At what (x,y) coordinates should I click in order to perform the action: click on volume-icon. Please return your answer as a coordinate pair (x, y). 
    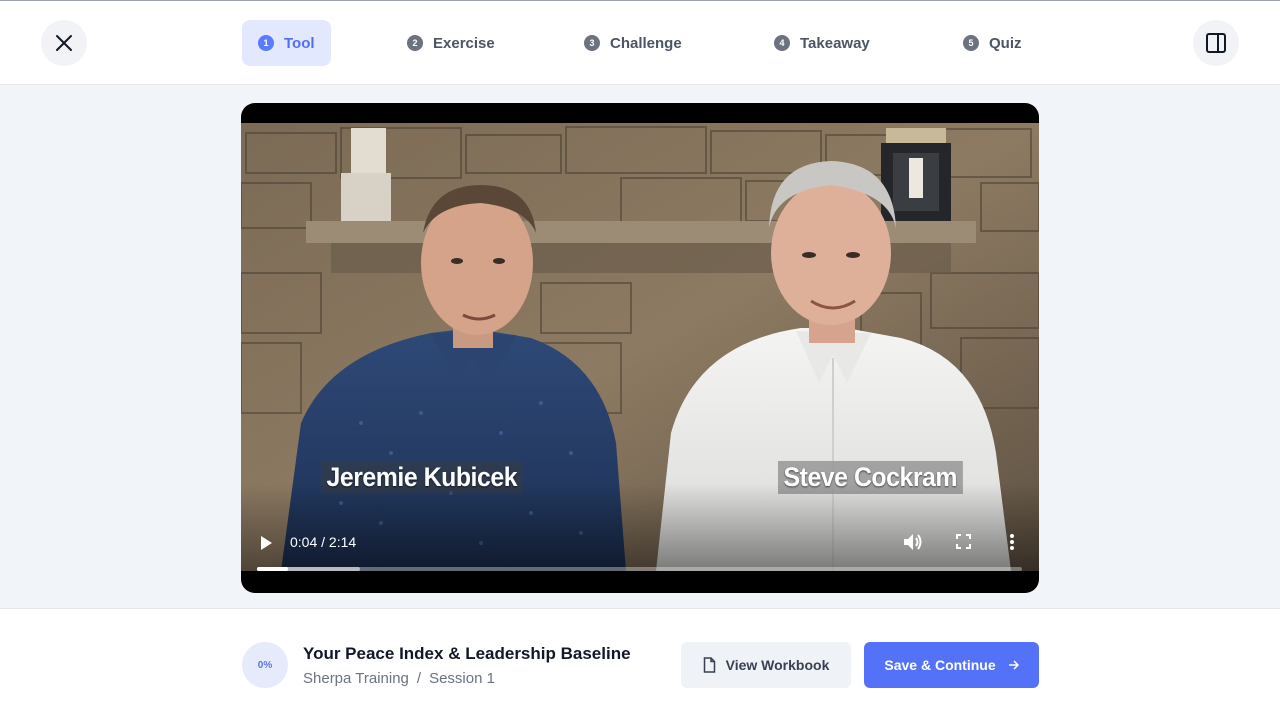
    Looking at the image, I should click on (913, 542).